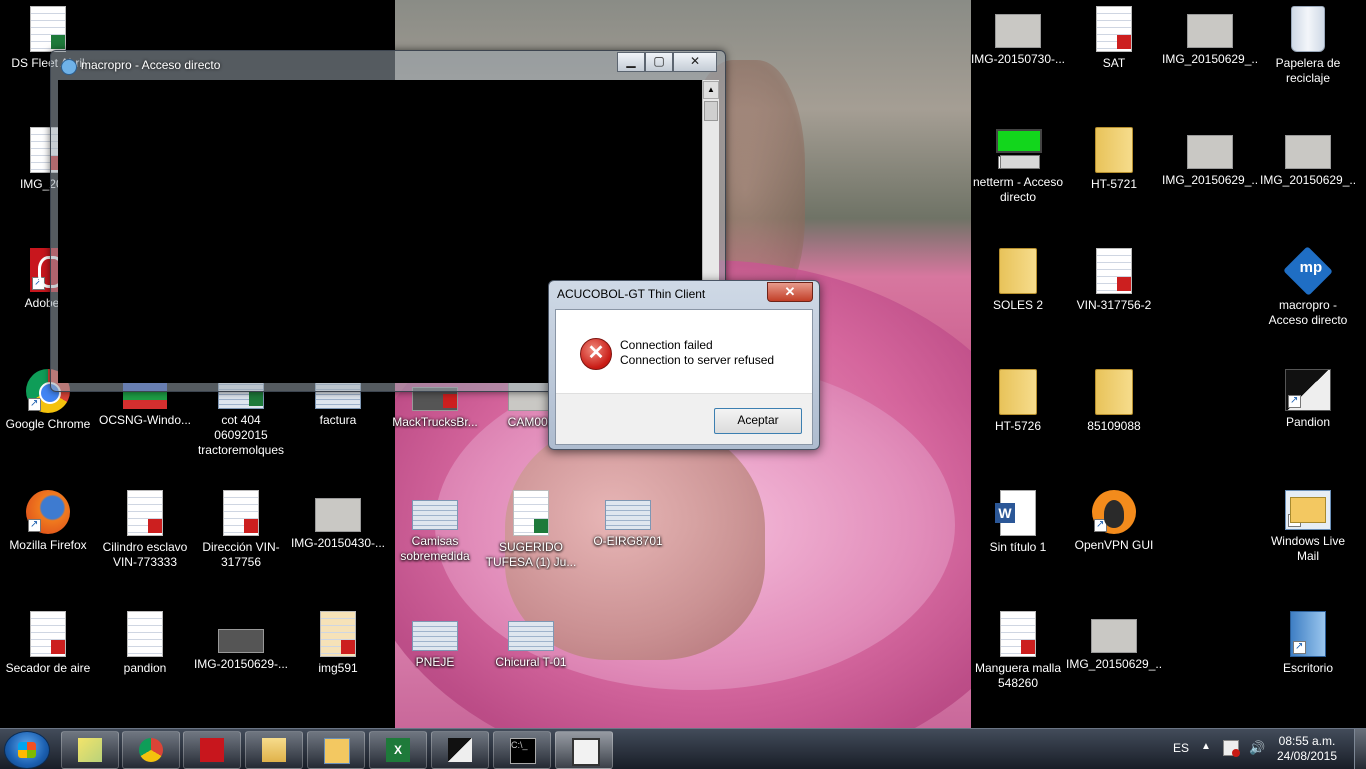 This screenshot has height=769, width=1366. I want to click on desktop-icon-escritorio: Escritorio, so click(1308, 643).